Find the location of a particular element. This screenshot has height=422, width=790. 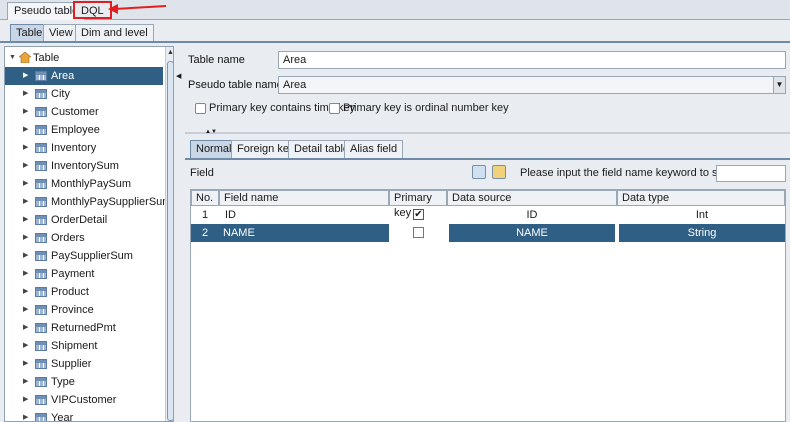

table-name-input: Area is located at coordinates (532, 60).